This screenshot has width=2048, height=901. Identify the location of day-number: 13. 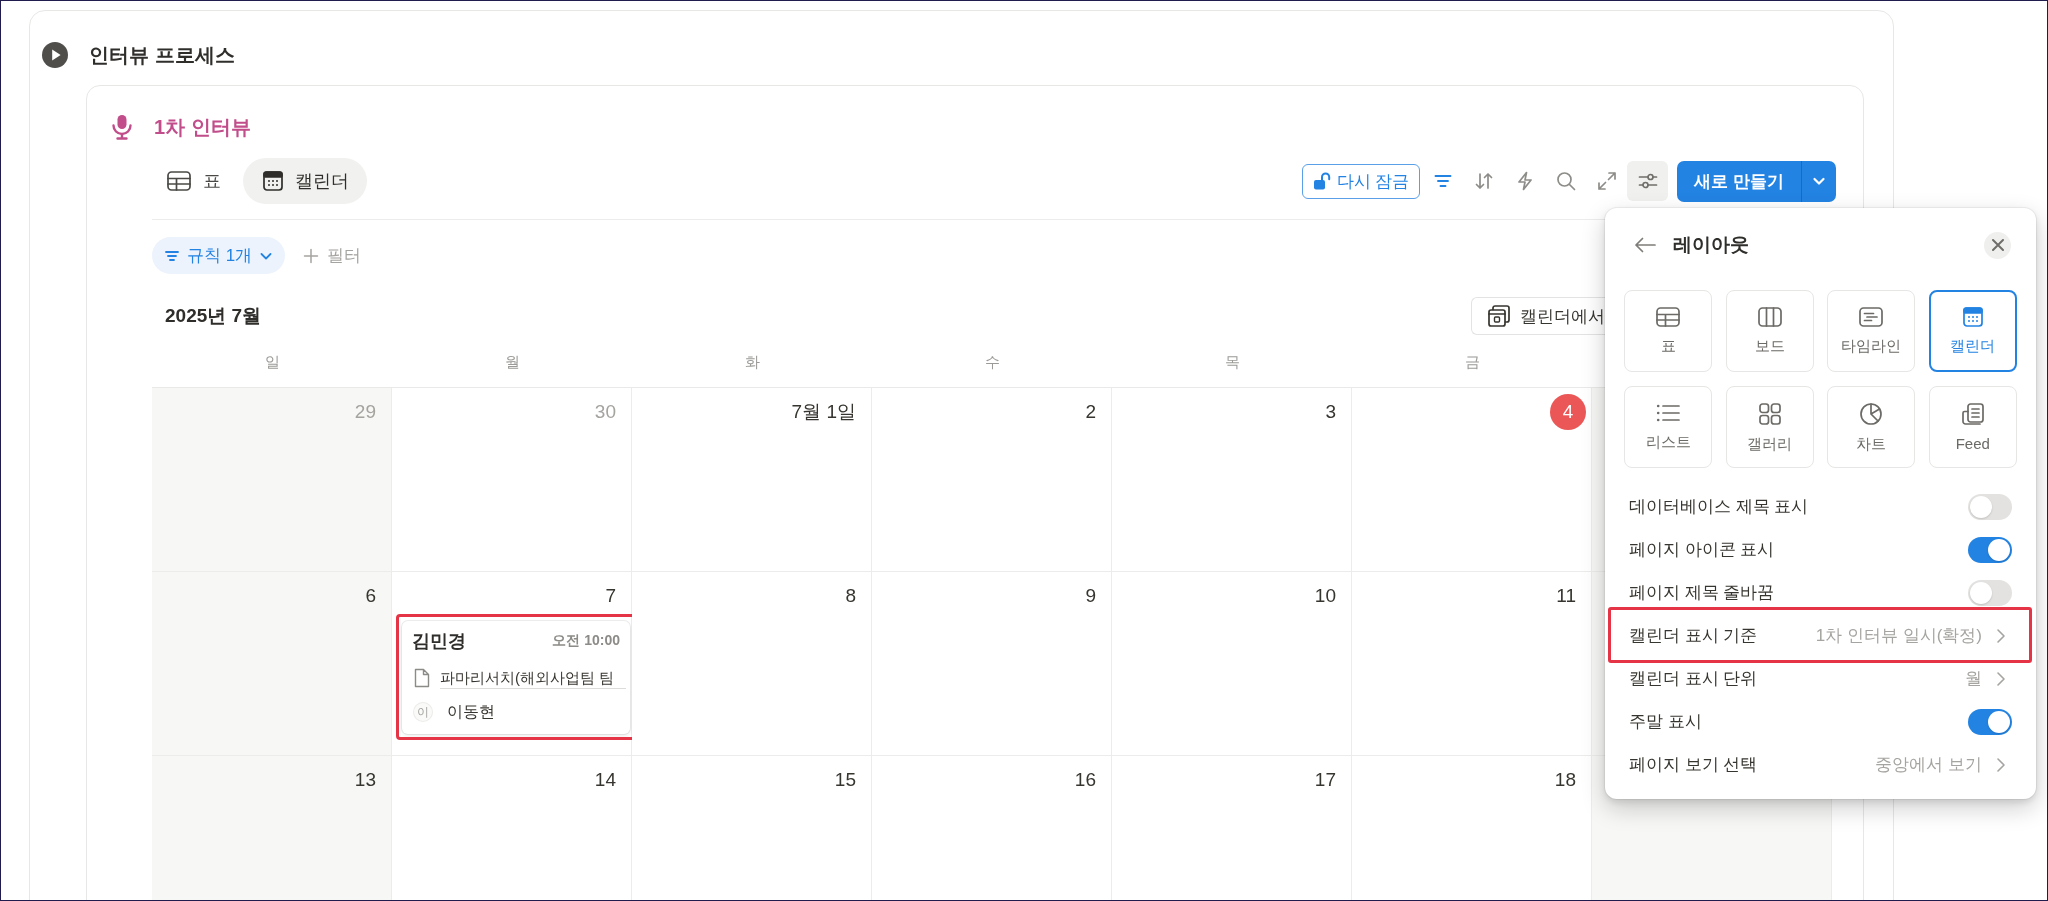
(365, 780).